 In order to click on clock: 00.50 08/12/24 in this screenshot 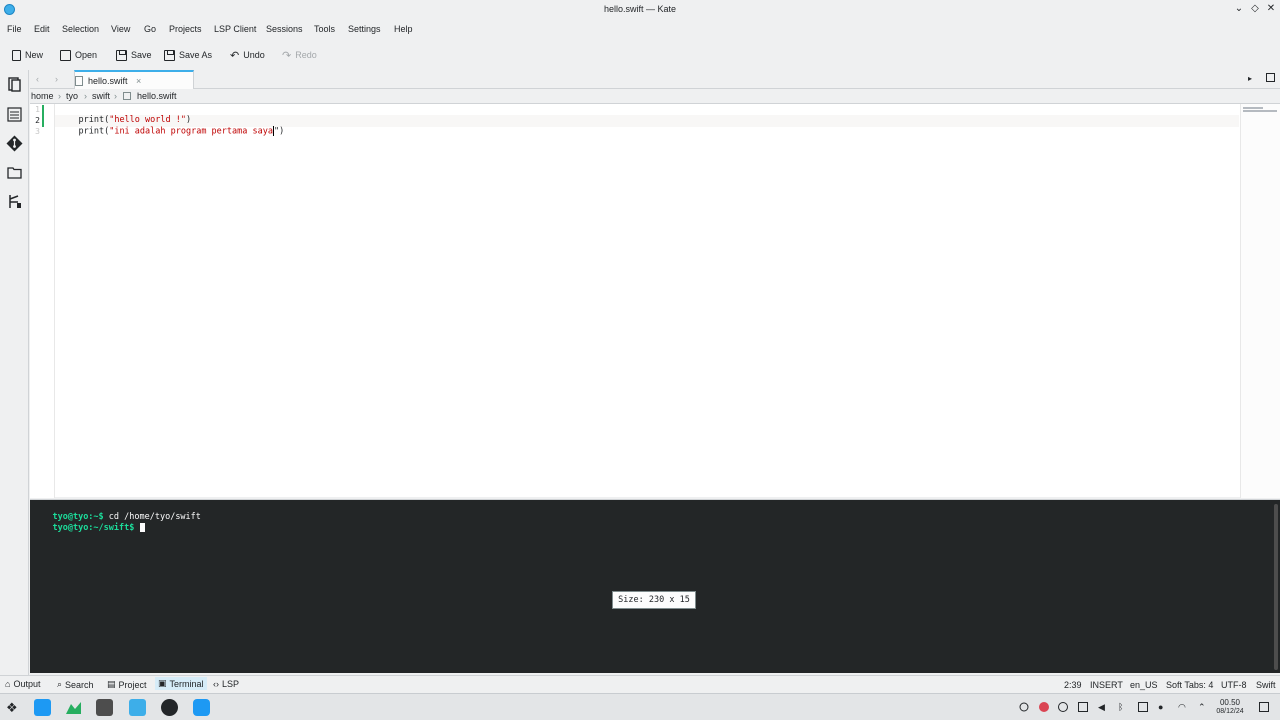, I will do `click(1230, 707)`.